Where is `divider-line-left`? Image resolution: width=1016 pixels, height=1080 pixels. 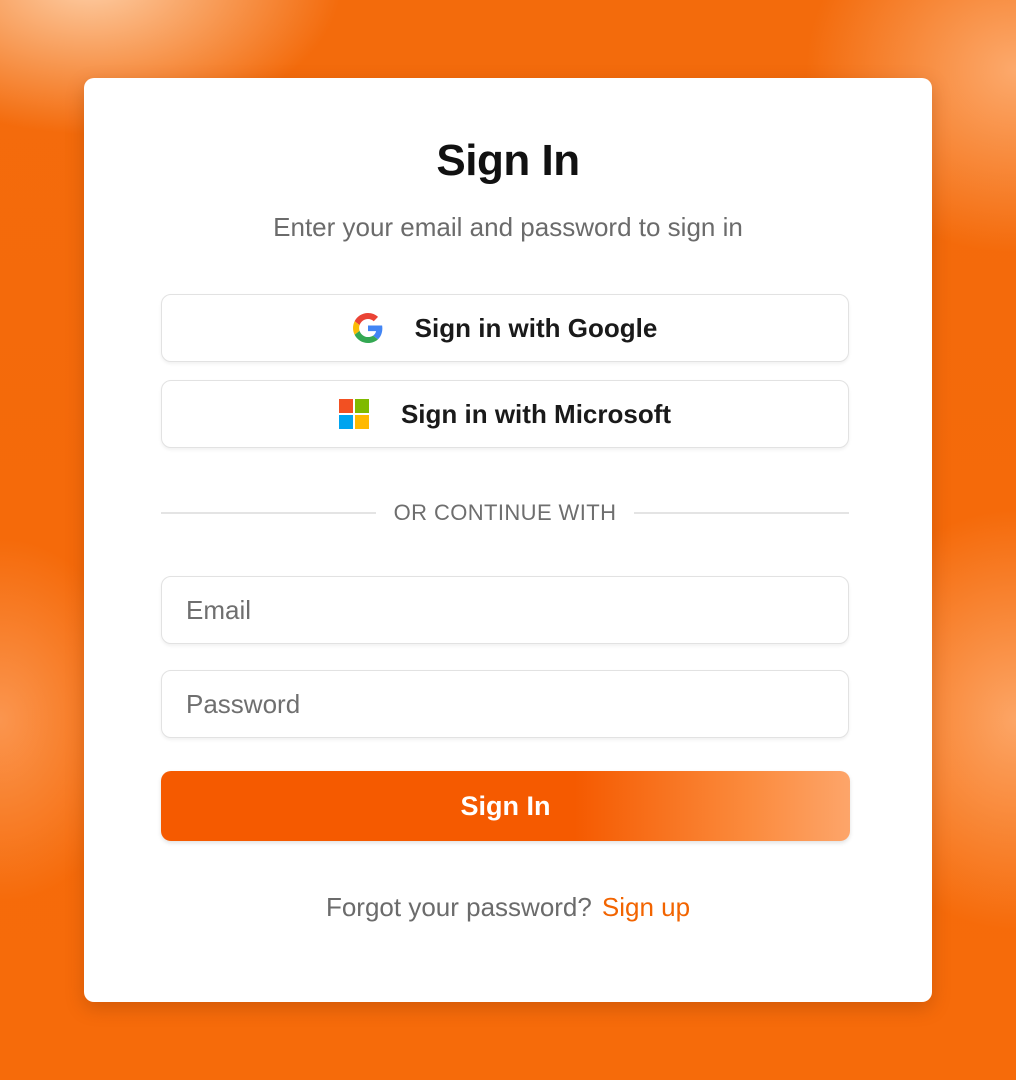 divider-line-left is located at coordinates (268, 513).